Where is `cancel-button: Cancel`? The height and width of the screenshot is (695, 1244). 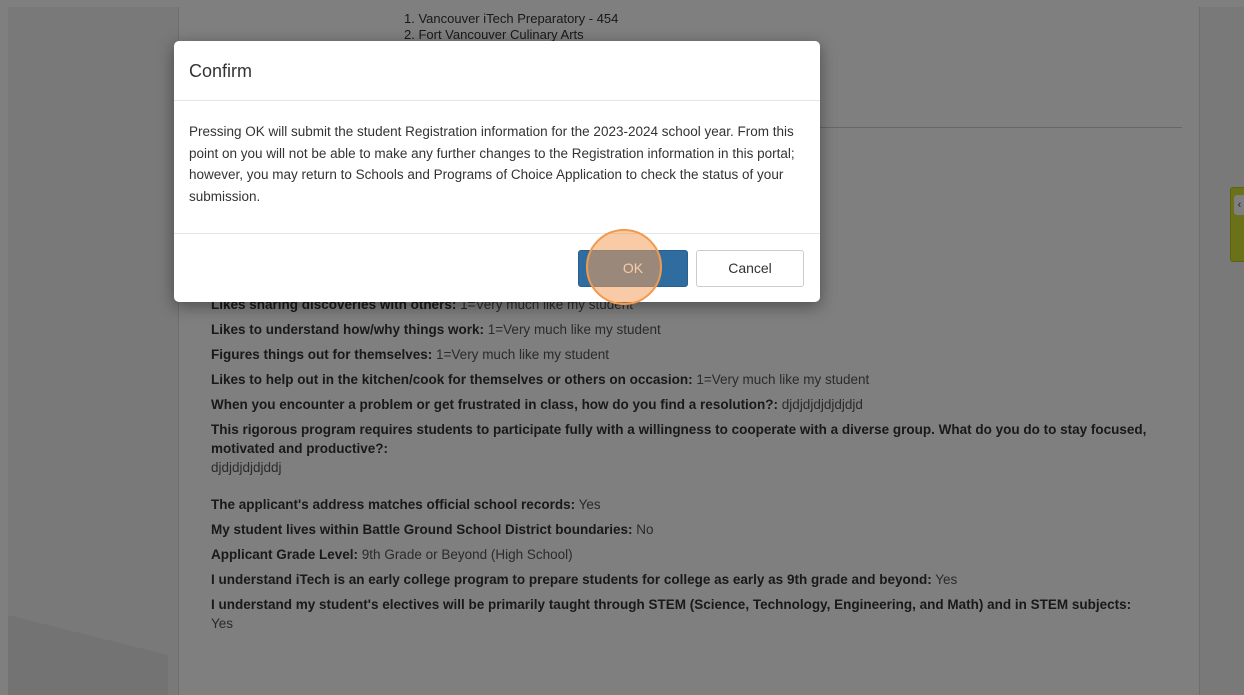
cancel-button: Cancel is located at coordinates (750, 268).